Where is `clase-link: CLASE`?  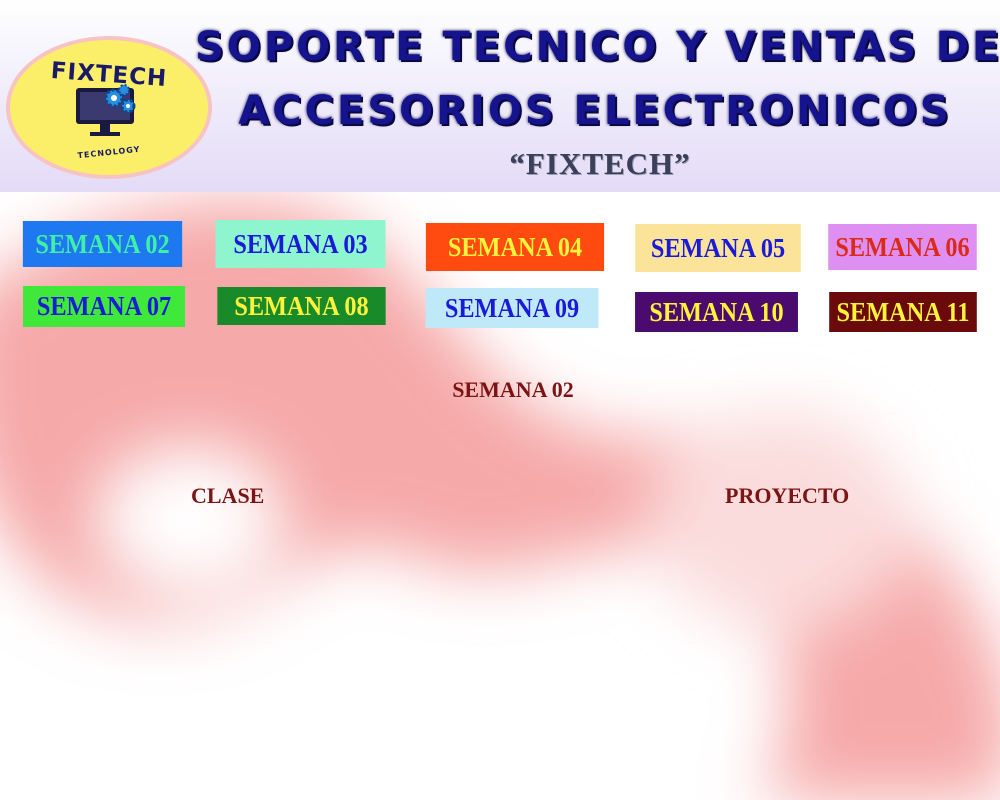
clase-link: CLASE is located at coordinates (227, 496).